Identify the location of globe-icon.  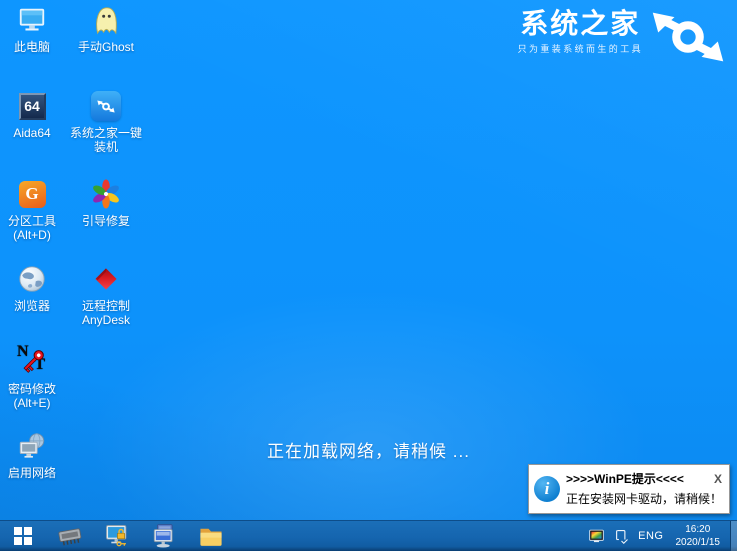
(32, 279).